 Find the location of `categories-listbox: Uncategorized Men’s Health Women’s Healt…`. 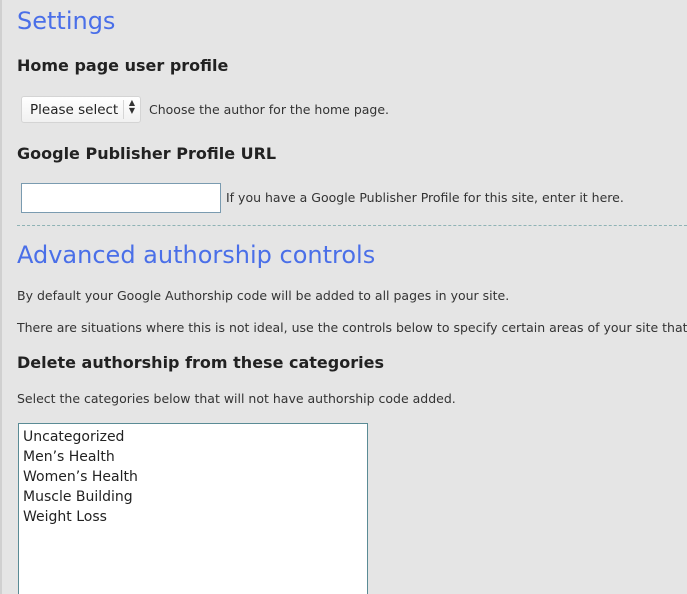

categories-listbox: Uncategorized Men’s Health Women’s Healt… is located at coordinates (193, 508).